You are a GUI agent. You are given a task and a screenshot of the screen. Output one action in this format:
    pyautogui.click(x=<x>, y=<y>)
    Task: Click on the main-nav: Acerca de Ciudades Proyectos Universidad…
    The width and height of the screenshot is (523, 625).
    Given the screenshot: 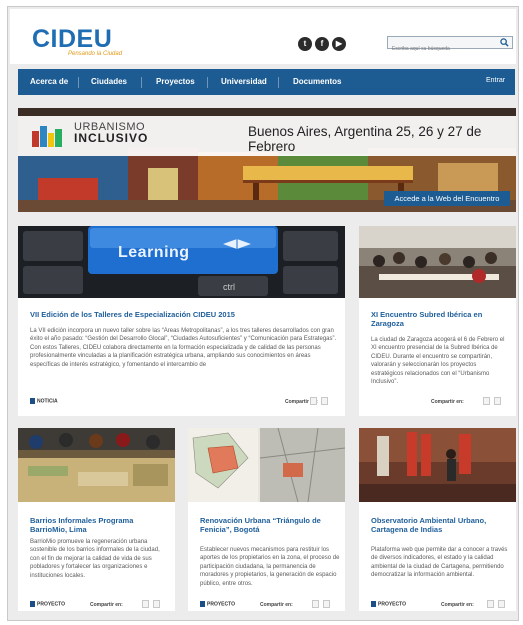 What is the action you would take?
    pyautogui.click(x=266, y=82)
    